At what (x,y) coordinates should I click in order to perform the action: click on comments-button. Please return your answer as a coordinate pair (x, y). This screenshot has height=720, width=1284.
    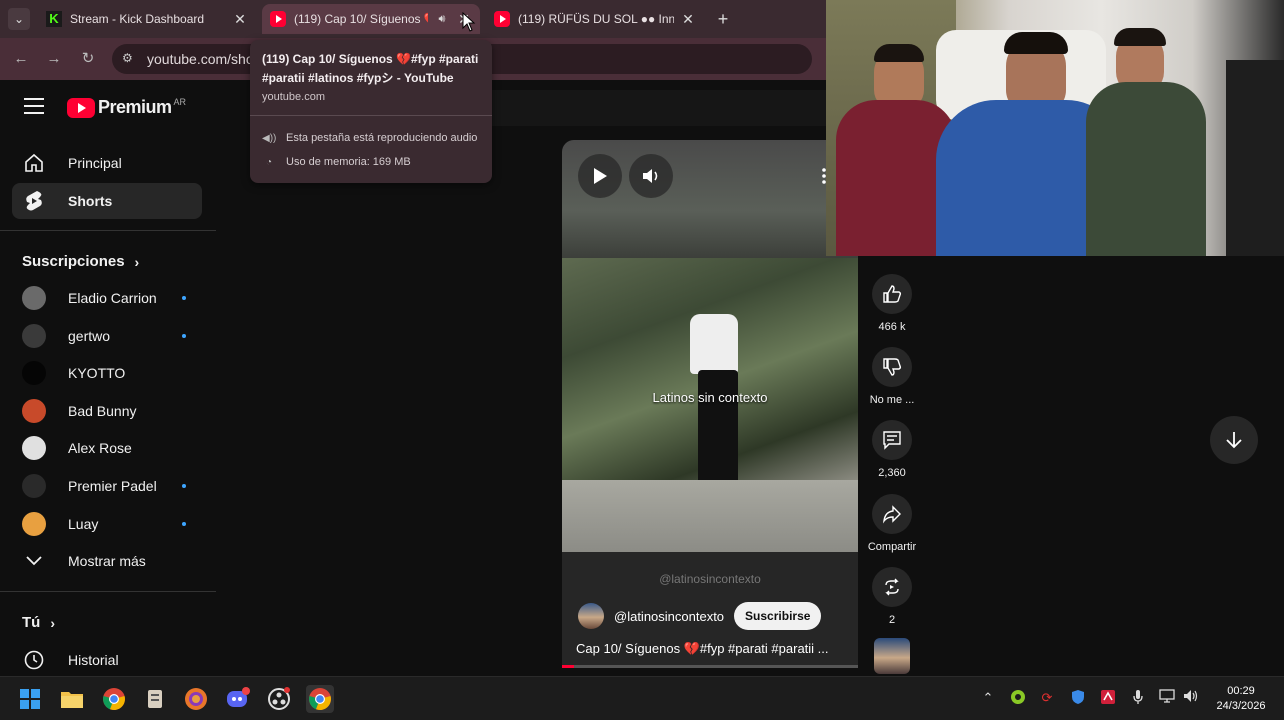
    Looking at the image, I should click on (892, 440).